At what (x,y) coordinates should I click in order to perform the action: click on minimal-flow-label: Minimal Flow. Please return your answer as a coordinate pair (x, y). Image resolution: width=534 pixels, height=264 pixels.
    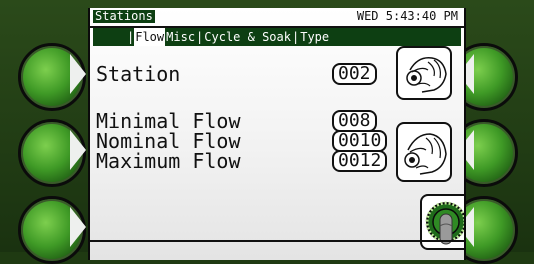
    Looking at the image, I should click on (168, 121).